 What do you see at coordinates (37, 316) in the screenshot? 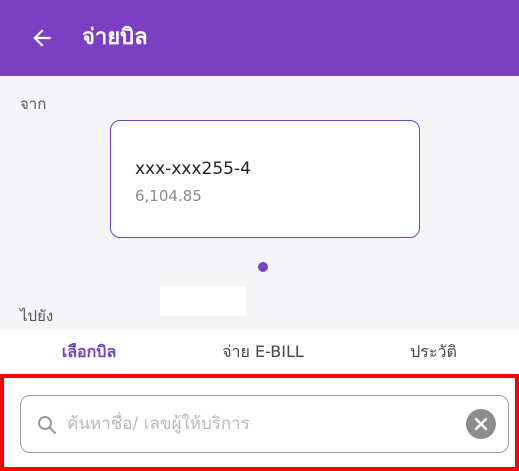
I see `to-label: ไปยัง` at bounding box center [37, 316].